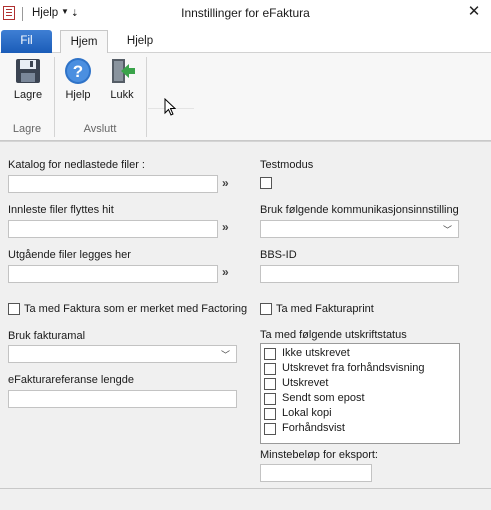 The image size is (491, 510). What do you see at coordinates (76, 165) in the screenshot?
I see `catalog-label: Katalog for nedlastede filer :` at bounding box center [76, 165].